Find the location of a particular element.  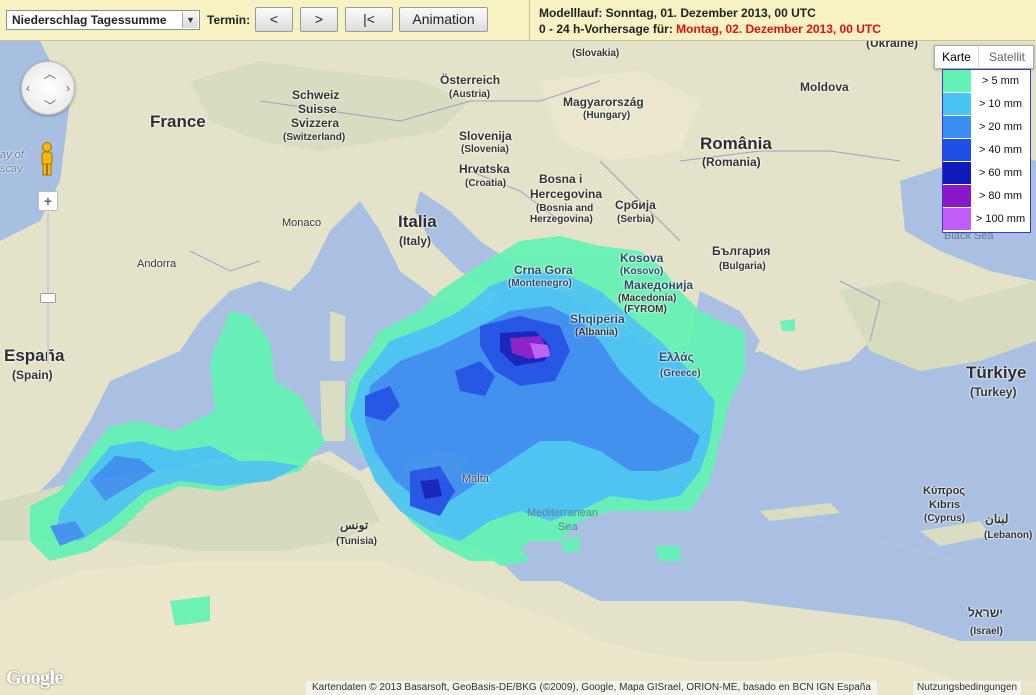

label-mediterranean: Mediterranean is located at coordinates (562, 513).